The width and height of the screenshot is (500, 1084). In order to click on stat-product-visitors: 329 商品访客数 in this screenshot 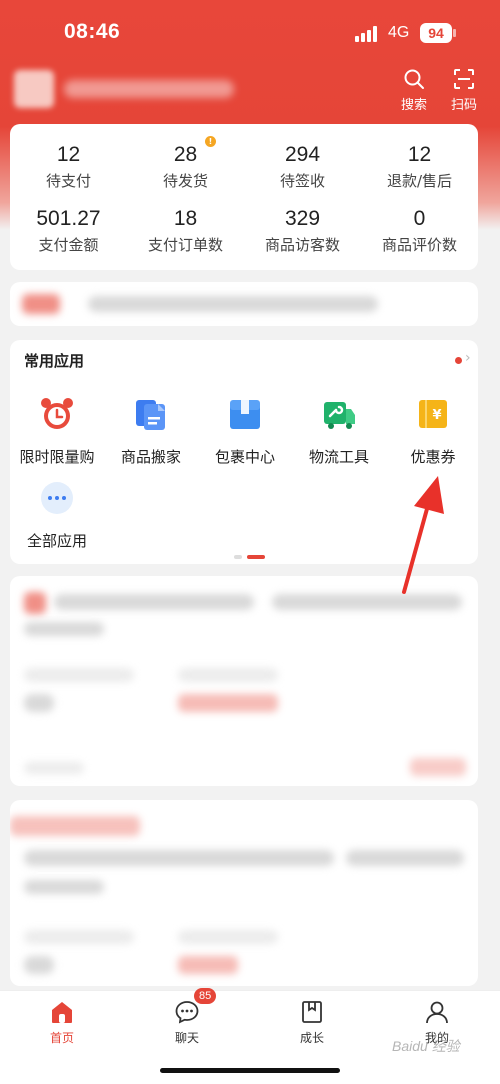, I will do `click(302, 230)`.